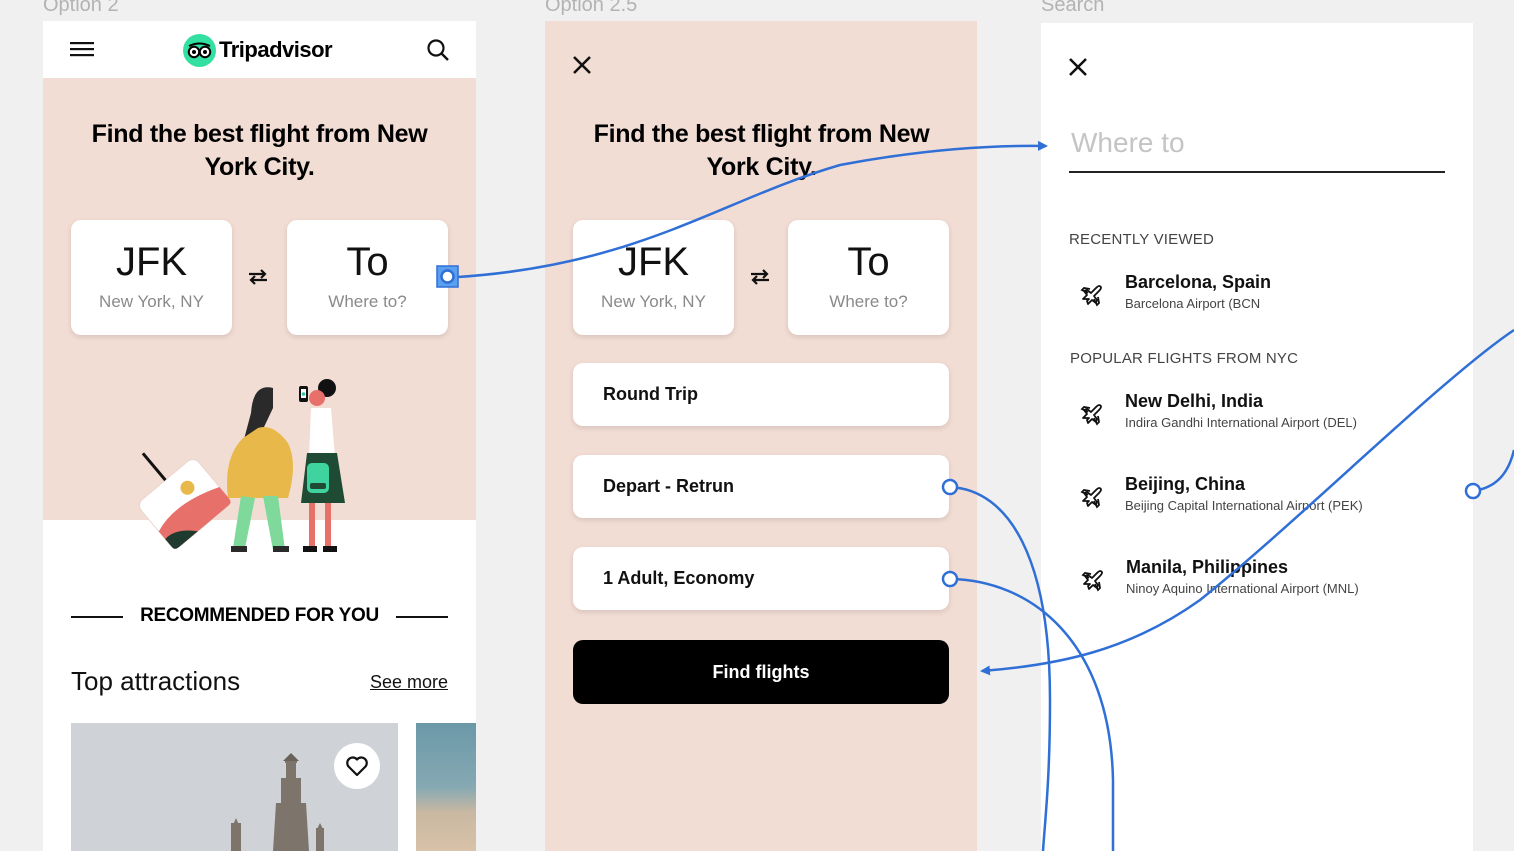 This screenshot has height=851, width=1514. I want to click on dates-label: Depart - Retrun, so click(669, 486).